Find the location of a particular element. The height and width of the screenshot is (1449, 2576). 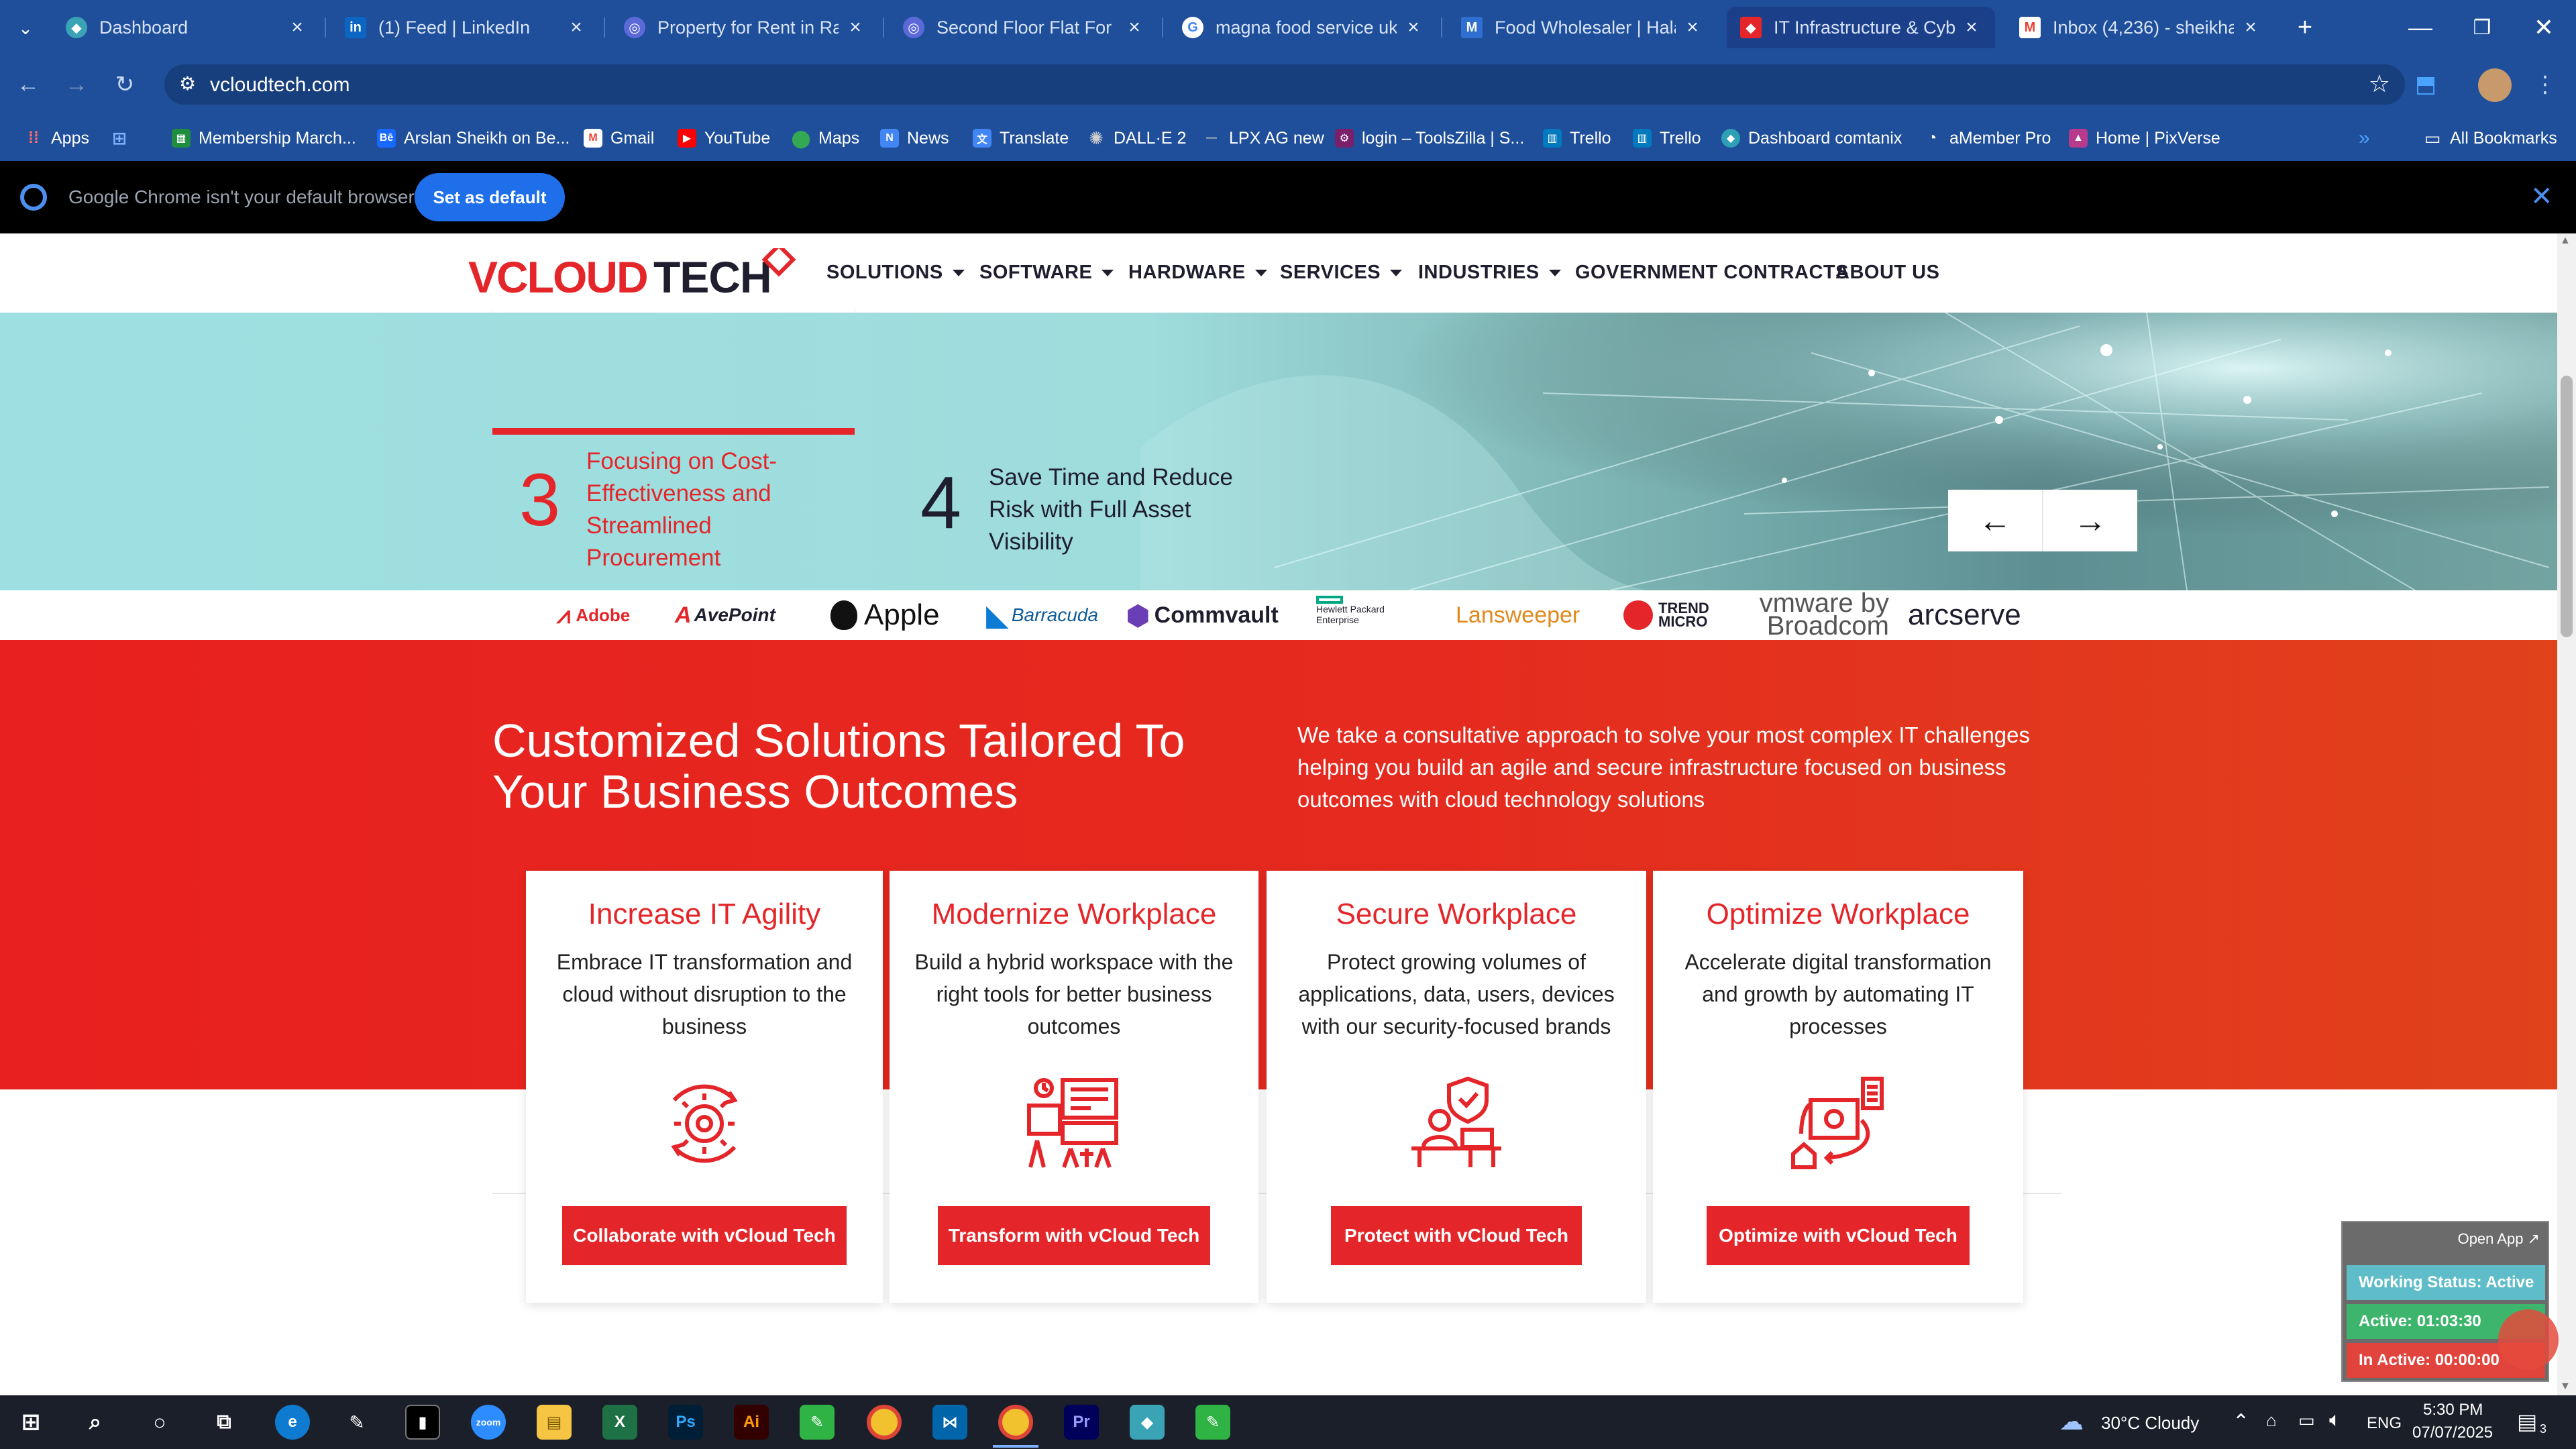

address-bar: ⚙ vcloudtech.com ☆ is located at coordinates (1284, 84).